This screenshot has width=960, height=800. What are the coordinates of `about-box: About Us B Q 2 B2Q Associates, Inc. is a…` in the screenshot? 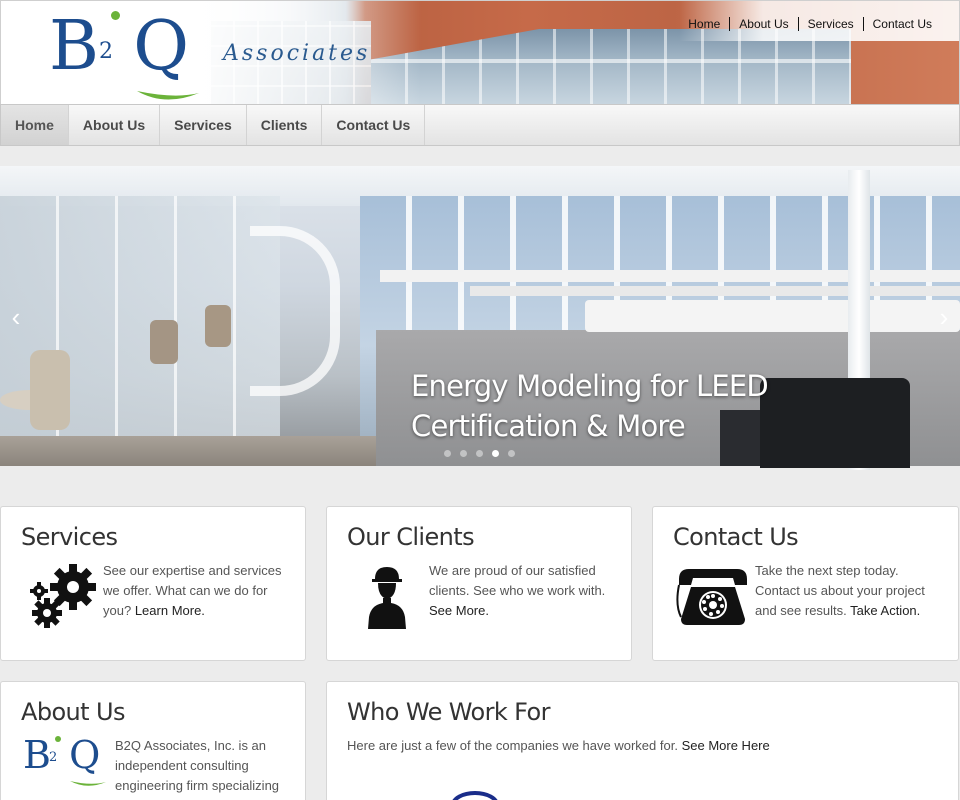 It's located at (153, 740).